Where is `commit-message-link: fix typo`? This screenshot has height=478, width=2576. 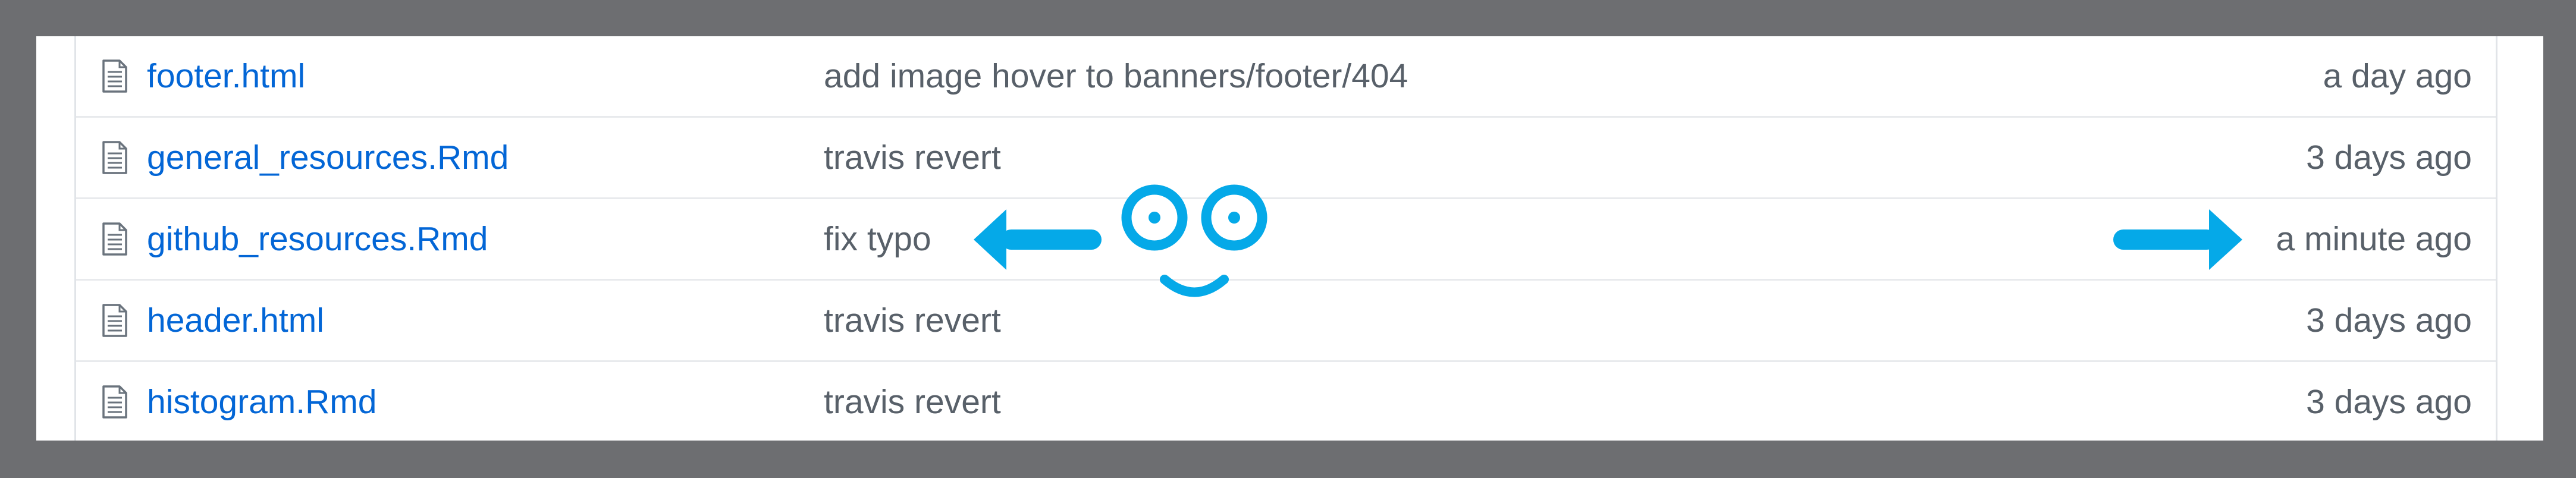 commit-message-link: fix typo is located at coordinates (877, 239).